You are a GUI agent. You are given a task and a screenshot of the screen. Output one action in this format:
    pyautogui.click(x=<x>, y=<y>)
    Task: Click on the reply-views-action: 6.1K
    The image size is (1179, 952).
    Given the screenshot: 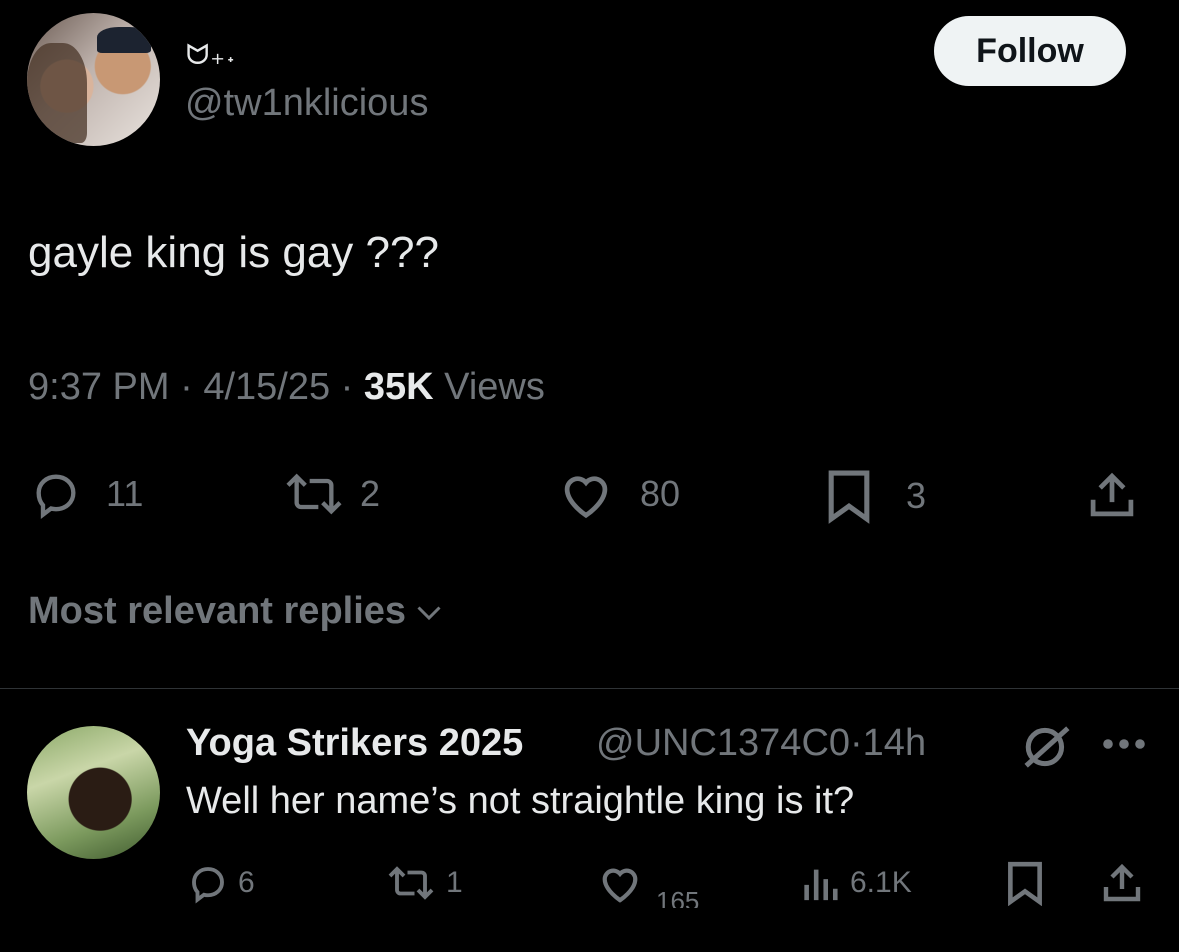 What is the action you would take?
    pyautogui.click(x=856, y=883)
    